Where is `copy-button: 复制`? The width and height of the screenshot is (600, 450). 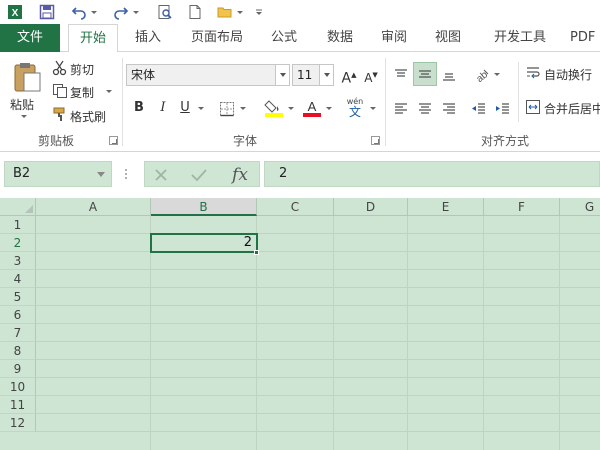 copy-button: 复制 is located at coordinates (82, 92).